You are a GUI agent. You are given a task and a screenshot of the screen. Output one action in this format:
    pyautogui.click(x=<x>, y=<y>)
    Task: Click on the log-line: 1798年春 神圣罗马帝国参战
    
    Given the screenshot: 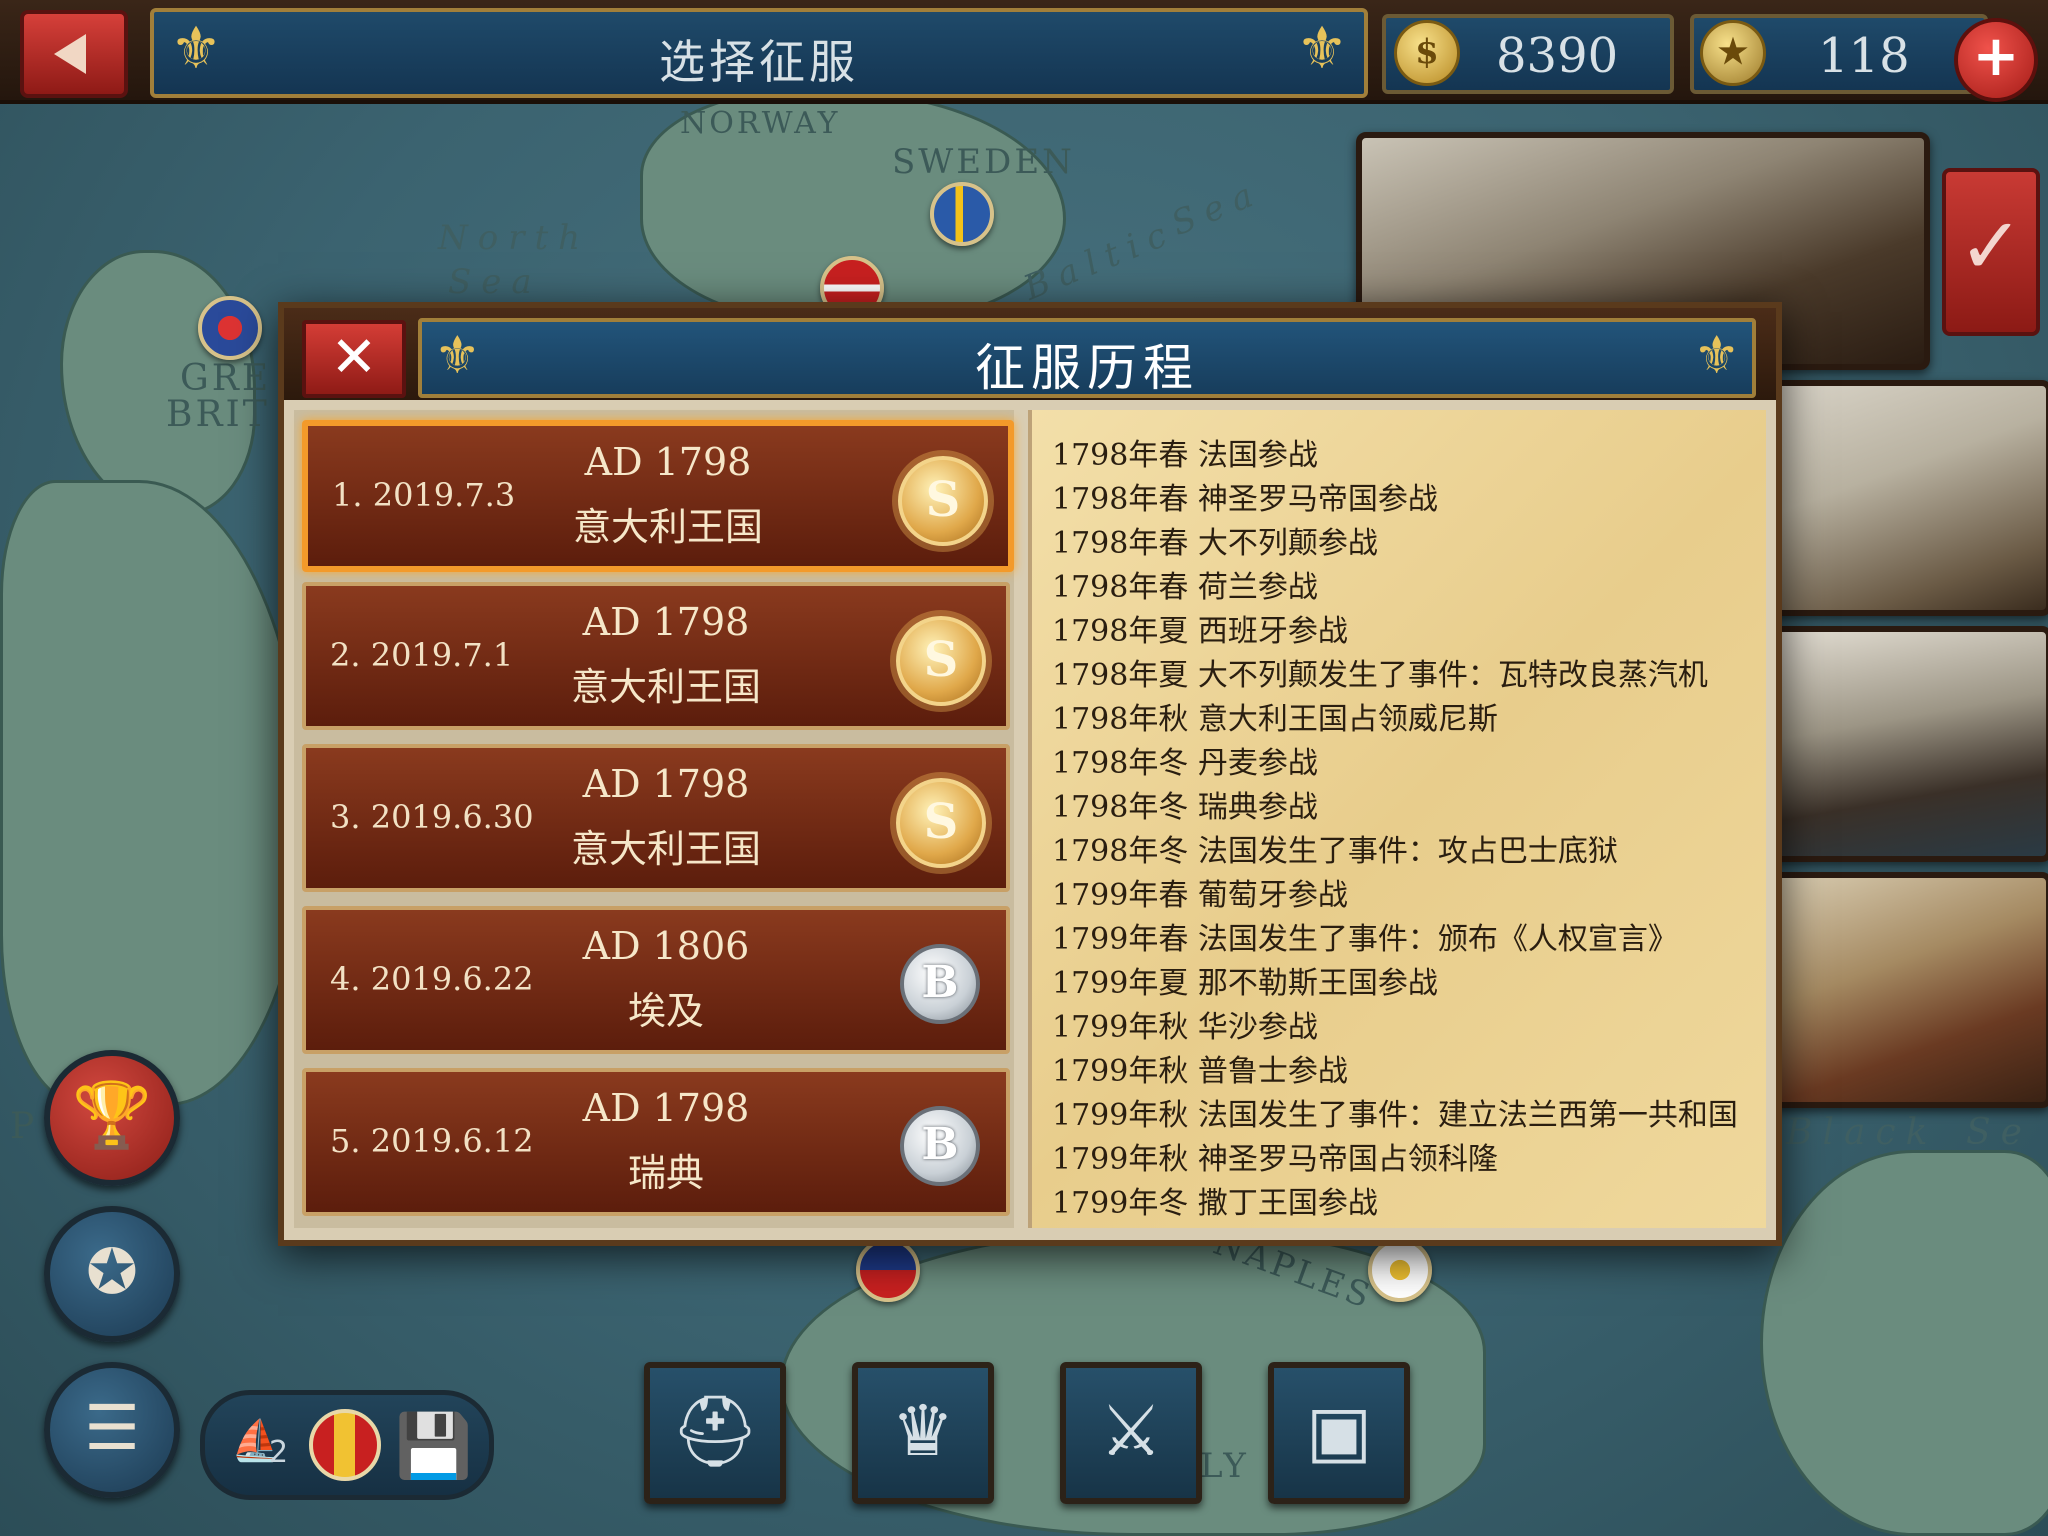 What is the action you would take?
    pyautogui.click(x=1245, y=499)
    